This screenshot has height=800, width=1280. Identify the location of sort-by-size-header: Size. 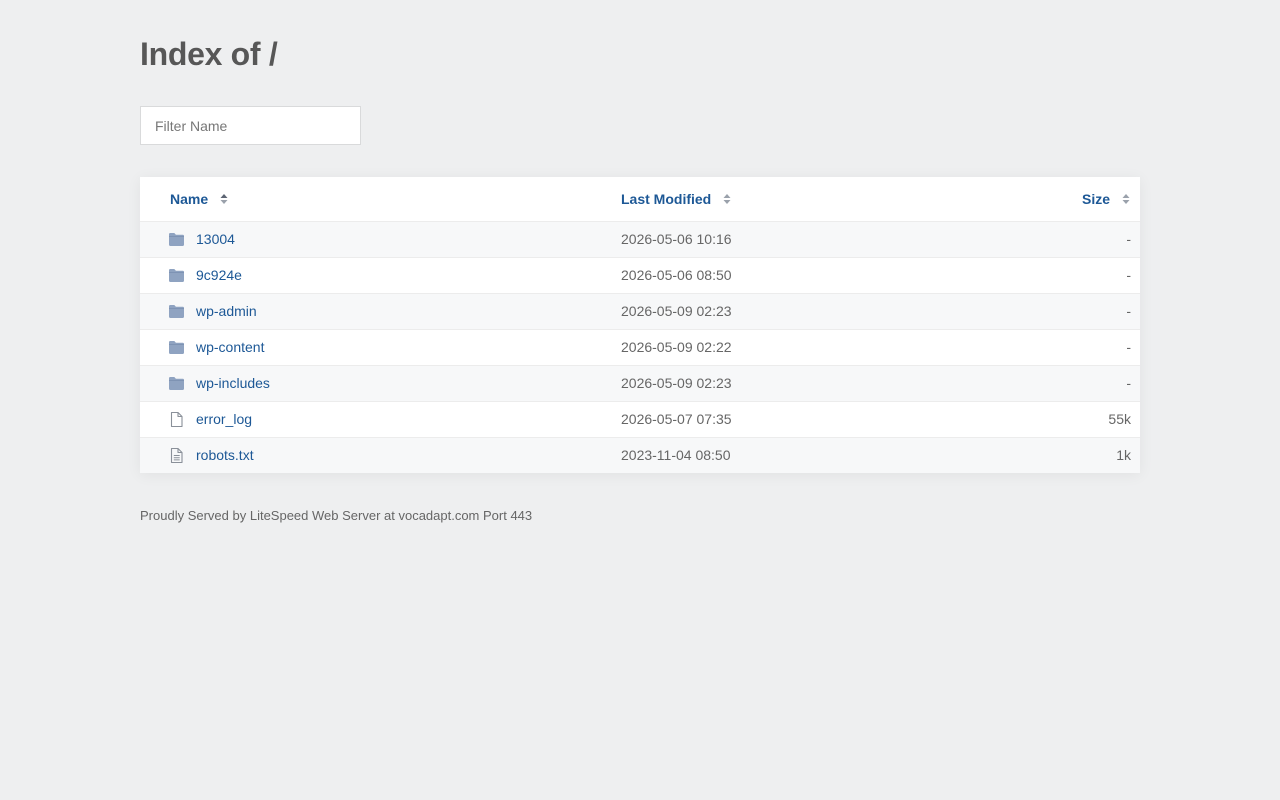
(1106, 199).